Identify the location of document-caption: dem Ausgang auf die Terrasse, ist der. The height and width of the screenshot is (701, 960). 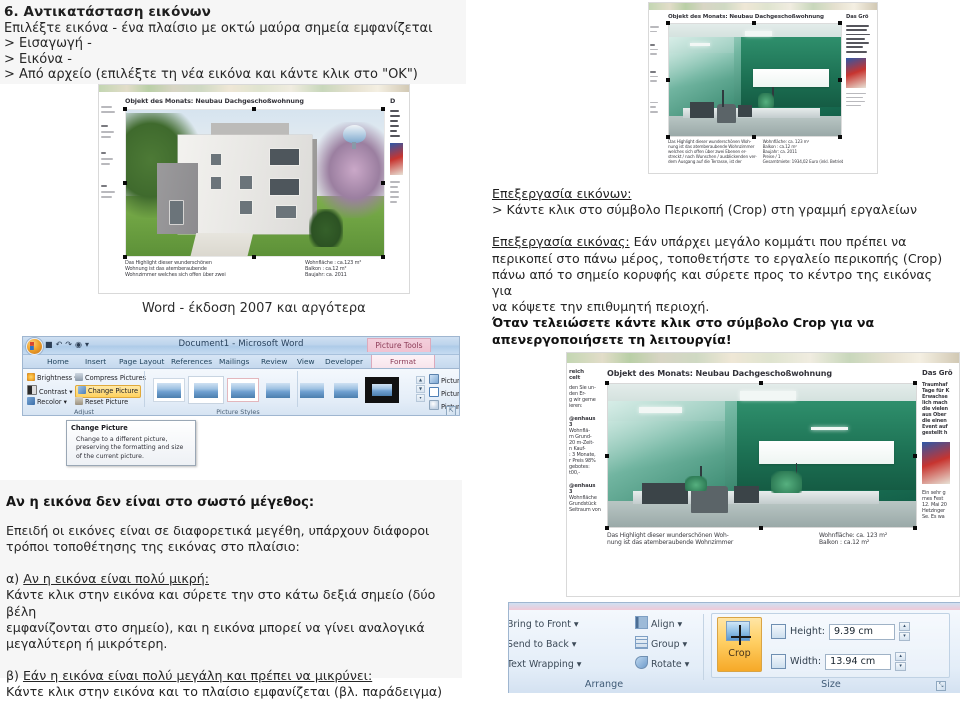
(705, 161).